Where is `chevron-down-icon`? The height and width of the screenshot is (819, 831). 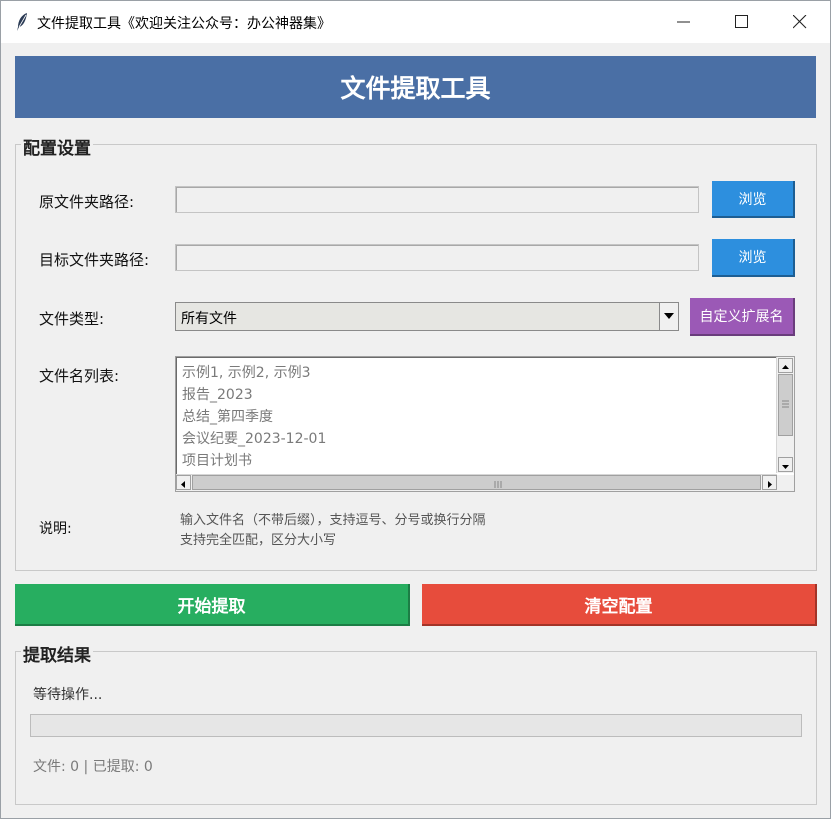
chevron-down-icon is located at coordinates (669, 316).